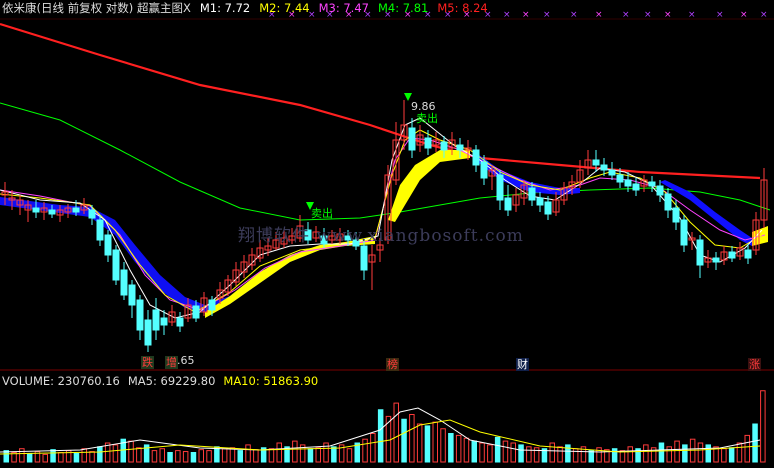  I want to click on badge-cai: 财, so click(522, 364).